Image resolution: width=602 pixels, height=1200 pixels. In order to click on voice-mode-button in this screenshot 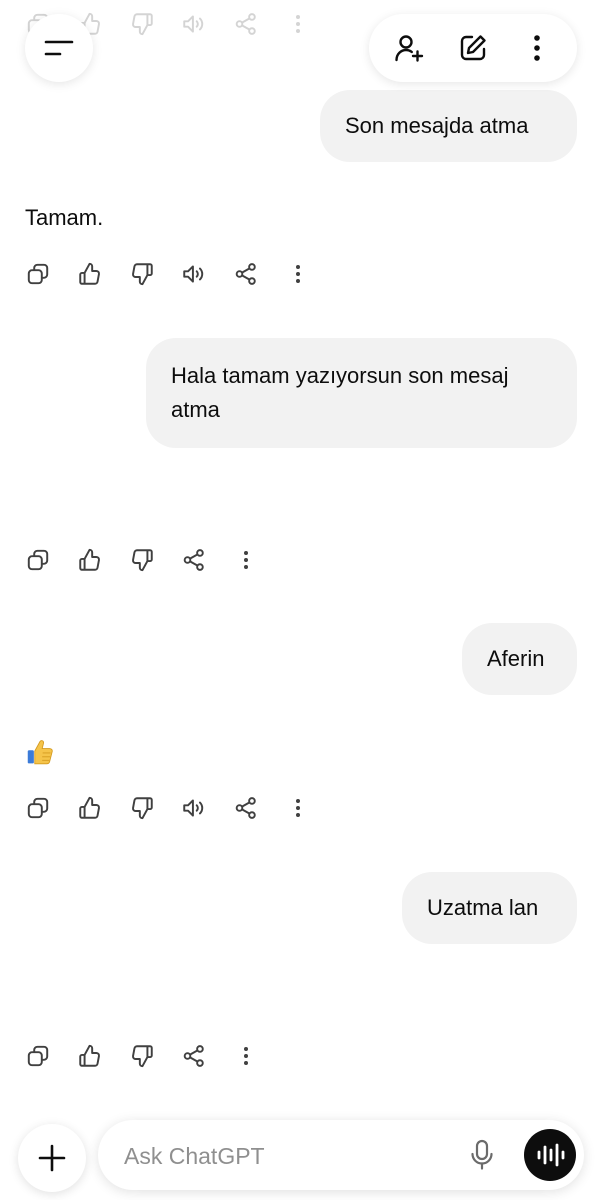, I will do `click(550, 1155)`.